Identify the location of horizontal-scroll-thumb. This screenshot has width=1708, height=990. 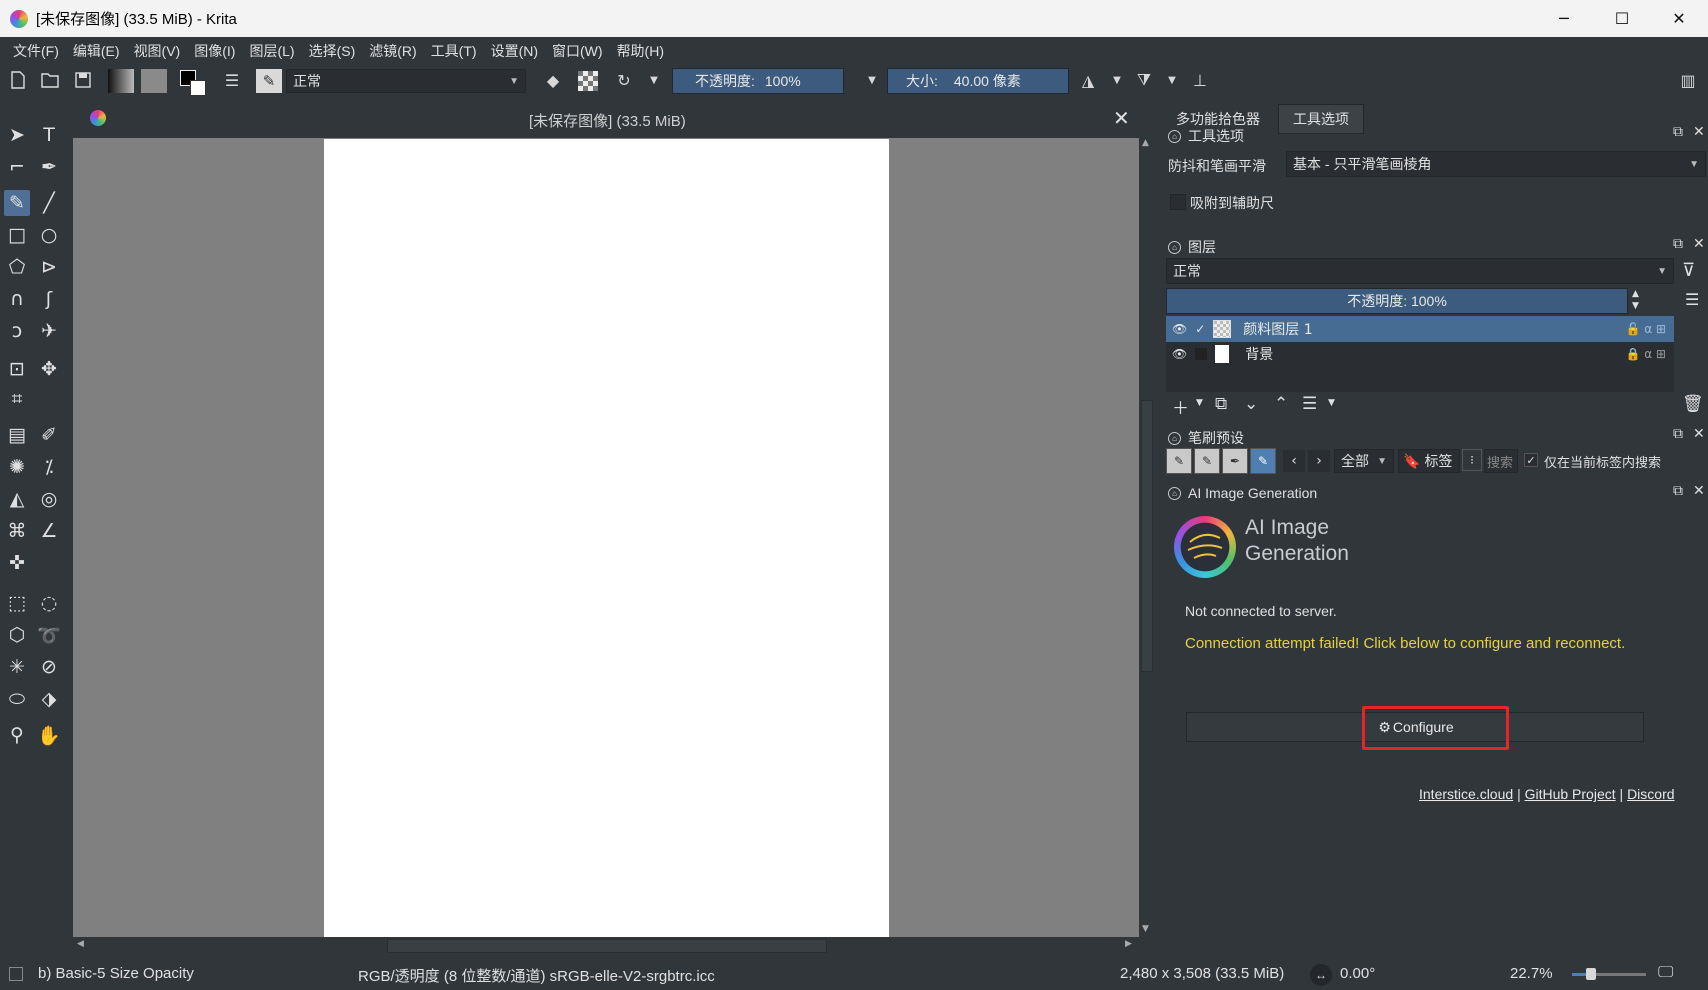
(607, 946).